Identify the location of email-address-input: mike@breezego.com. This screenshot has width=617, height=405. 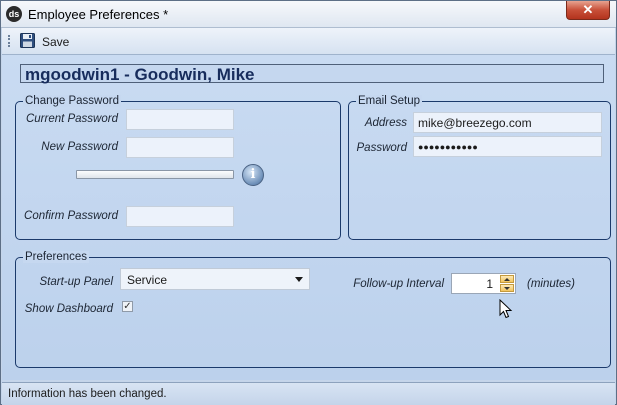
(507, 122).